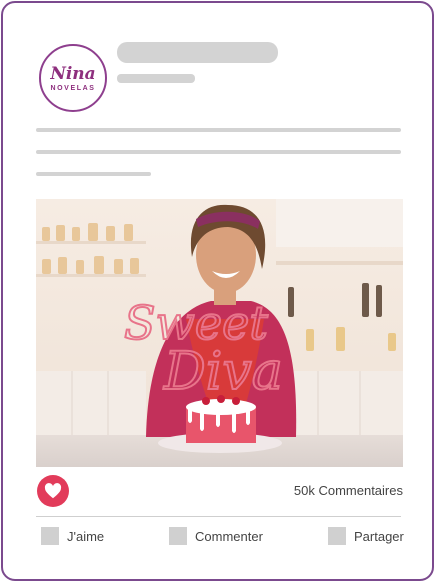 This screenshot has width=439, height=586. Describe the element at coordinates (197, 52) in the screenshot. I see `author-name-placeholder` at that location.